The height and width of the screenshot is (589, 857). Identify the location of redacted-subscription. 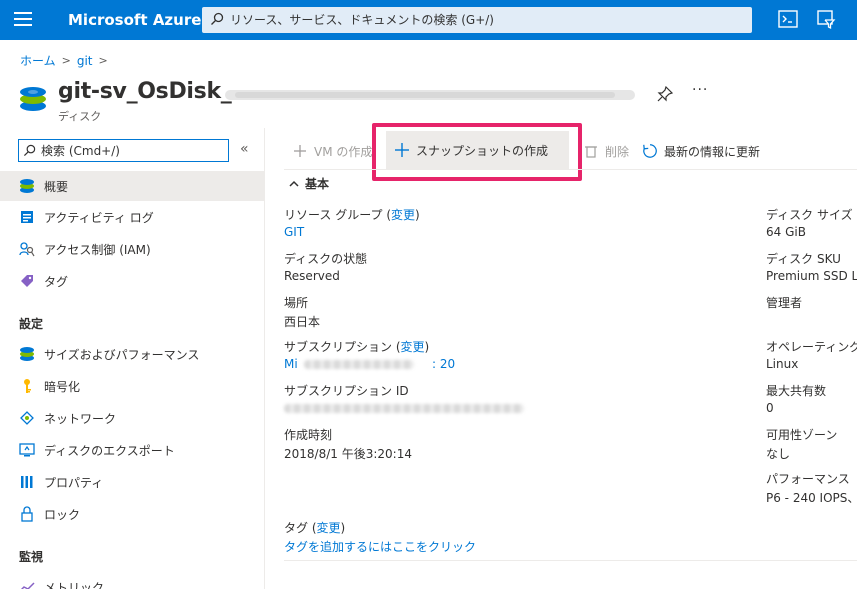
(359, 364).